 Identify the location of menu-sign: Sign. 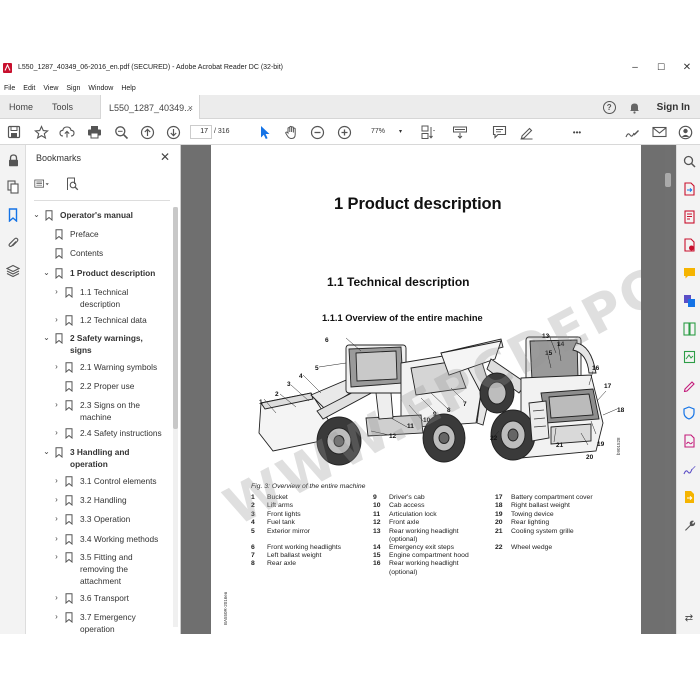
(73, 88).